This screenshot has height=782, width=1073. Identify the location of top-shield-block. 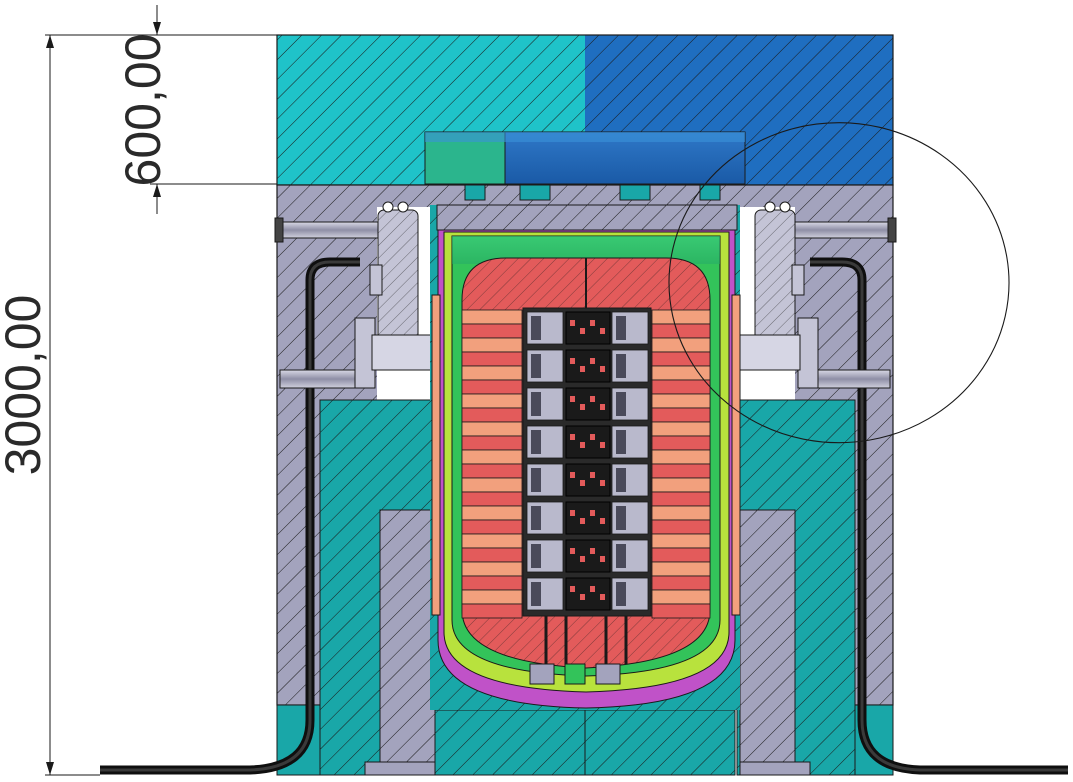
(585, 110).